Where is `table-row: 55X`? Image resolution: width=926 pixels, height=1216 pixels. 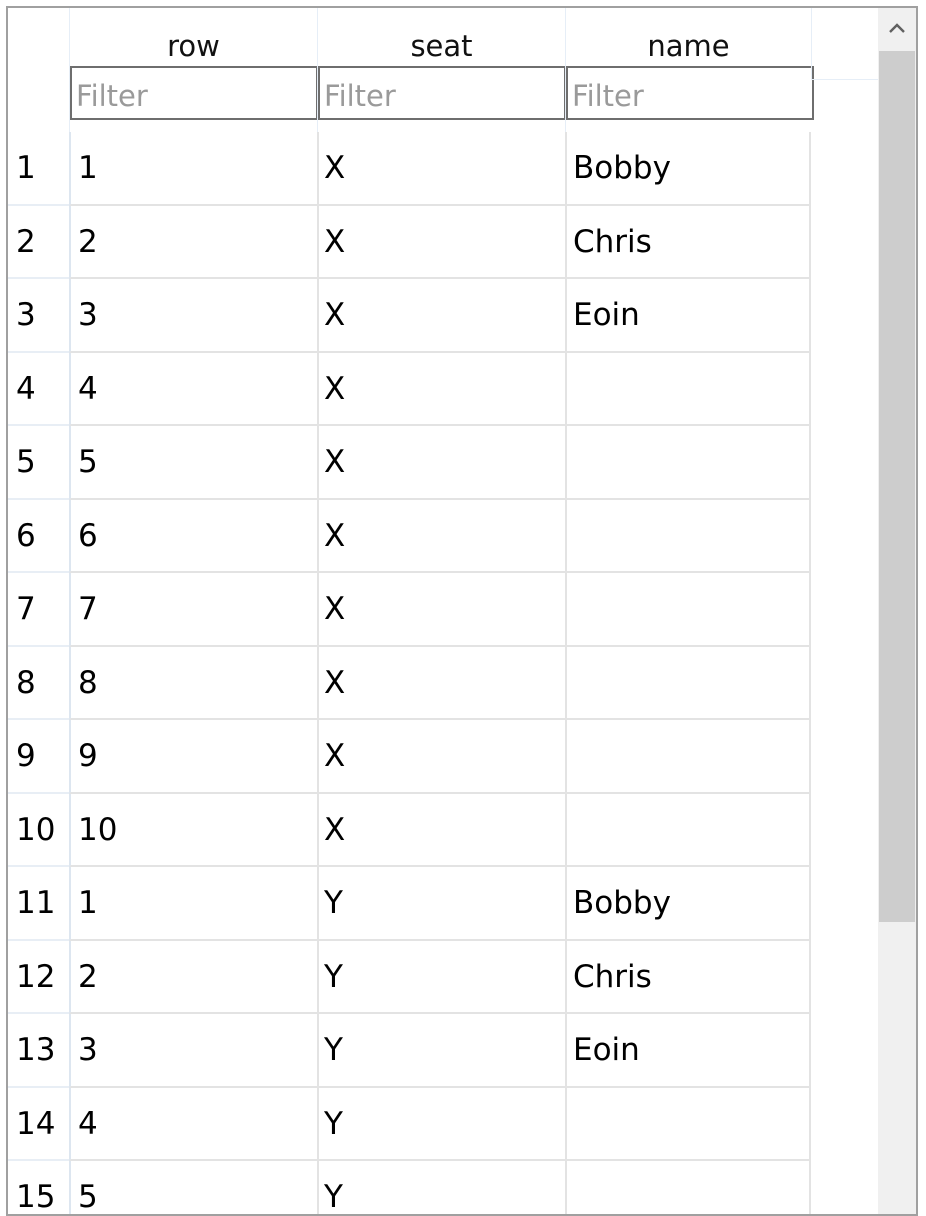
table-row: 55X is located at coordinates (409, 463).